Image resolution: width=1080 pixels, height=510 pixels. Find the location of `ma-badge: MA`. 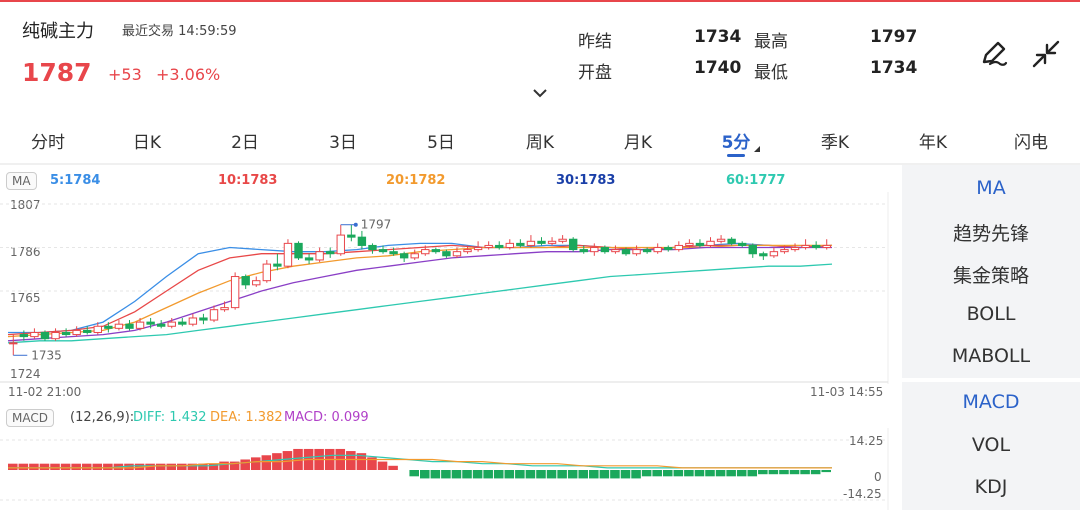

ma-badge: MA is located at coordinates (21, 181).